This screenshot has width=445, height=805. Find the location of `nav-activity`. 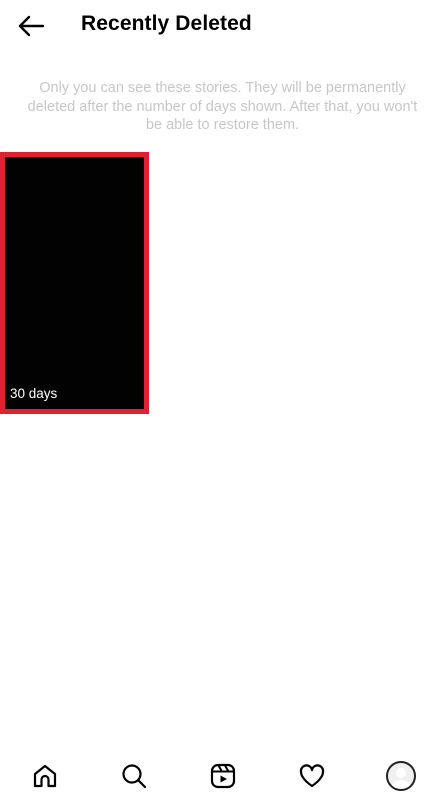

nav-activity is located at coordinates (312, 776).